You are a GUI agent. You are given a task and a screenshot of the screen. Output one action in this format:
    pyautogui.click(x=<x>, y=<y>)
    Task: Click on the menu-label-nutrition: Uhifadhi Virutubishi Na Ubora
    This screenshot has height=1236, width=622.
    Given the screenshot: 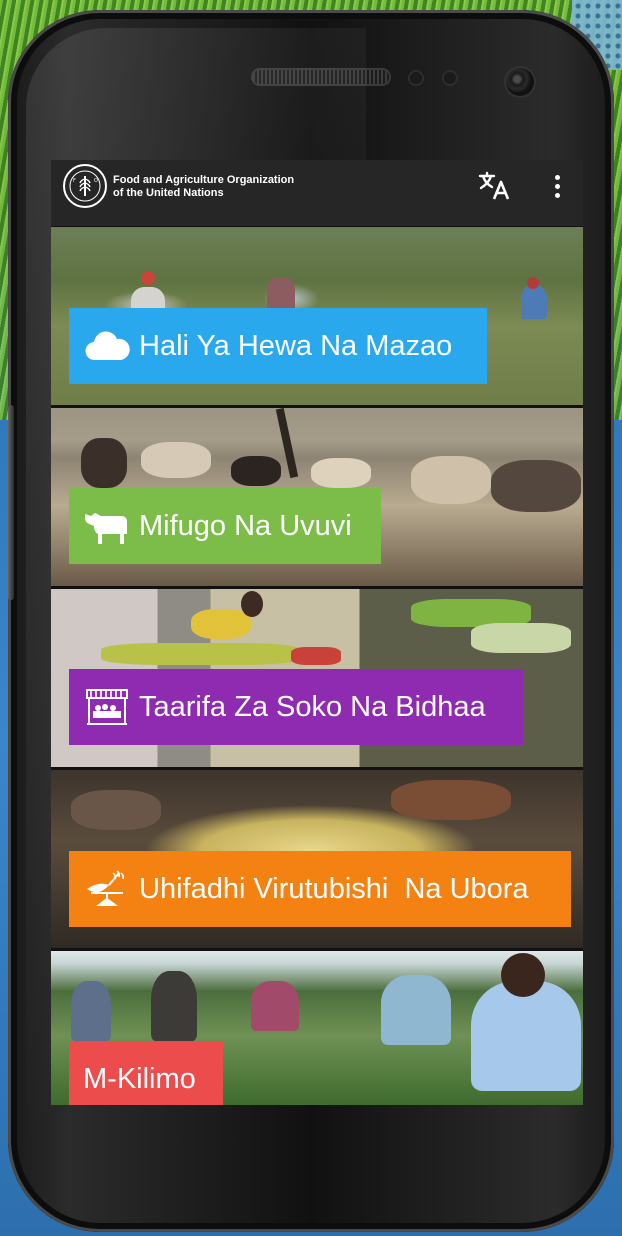 What is the action you would take?
    pyautogui.click(x=334, y=888)
    